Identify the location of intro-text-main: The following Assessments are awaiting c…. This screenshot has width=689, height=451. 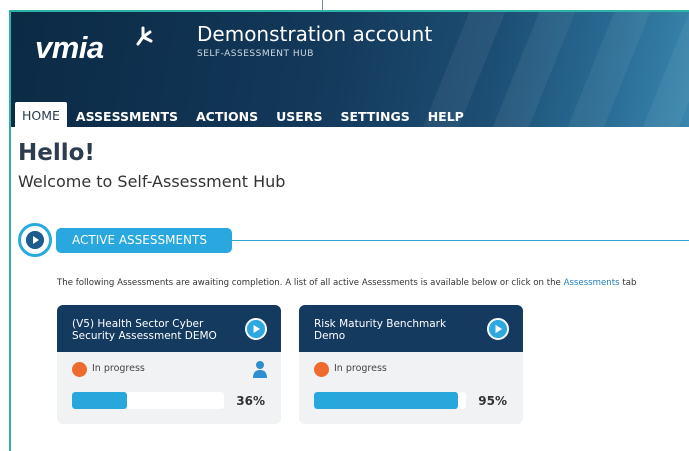
(310, 283).